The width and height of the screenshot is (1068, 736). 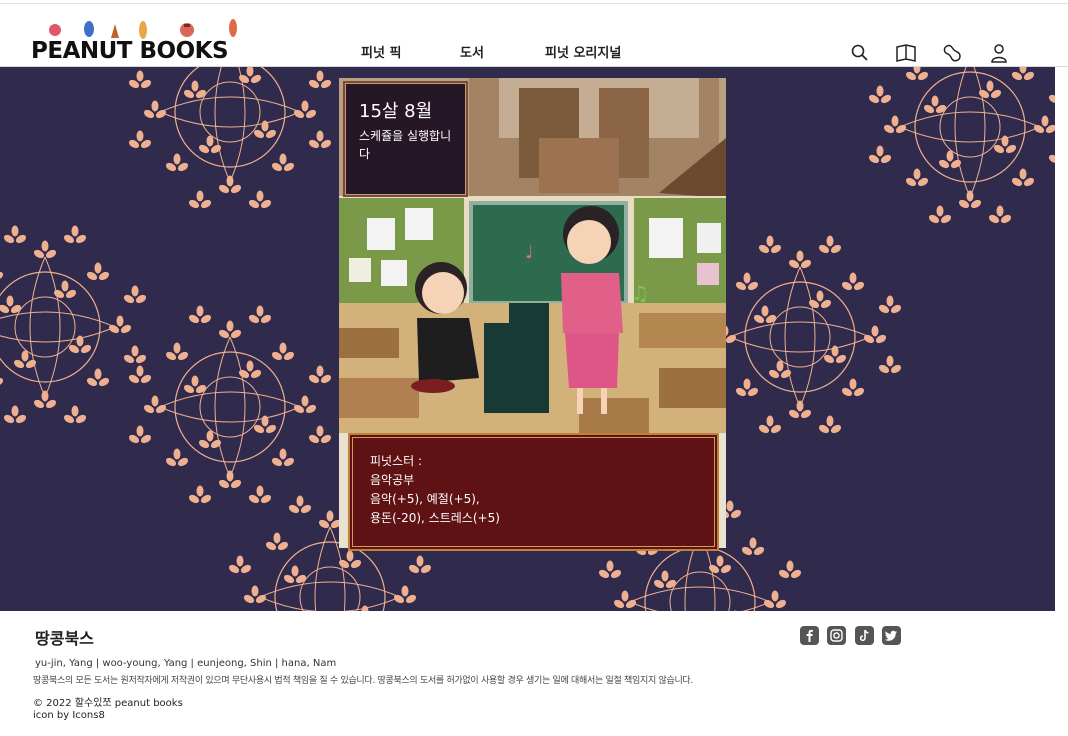 What do you see at coordinates (472, 51) in the screenshot?
I see `nav-books: 도서` at bounding box center [472, 51].